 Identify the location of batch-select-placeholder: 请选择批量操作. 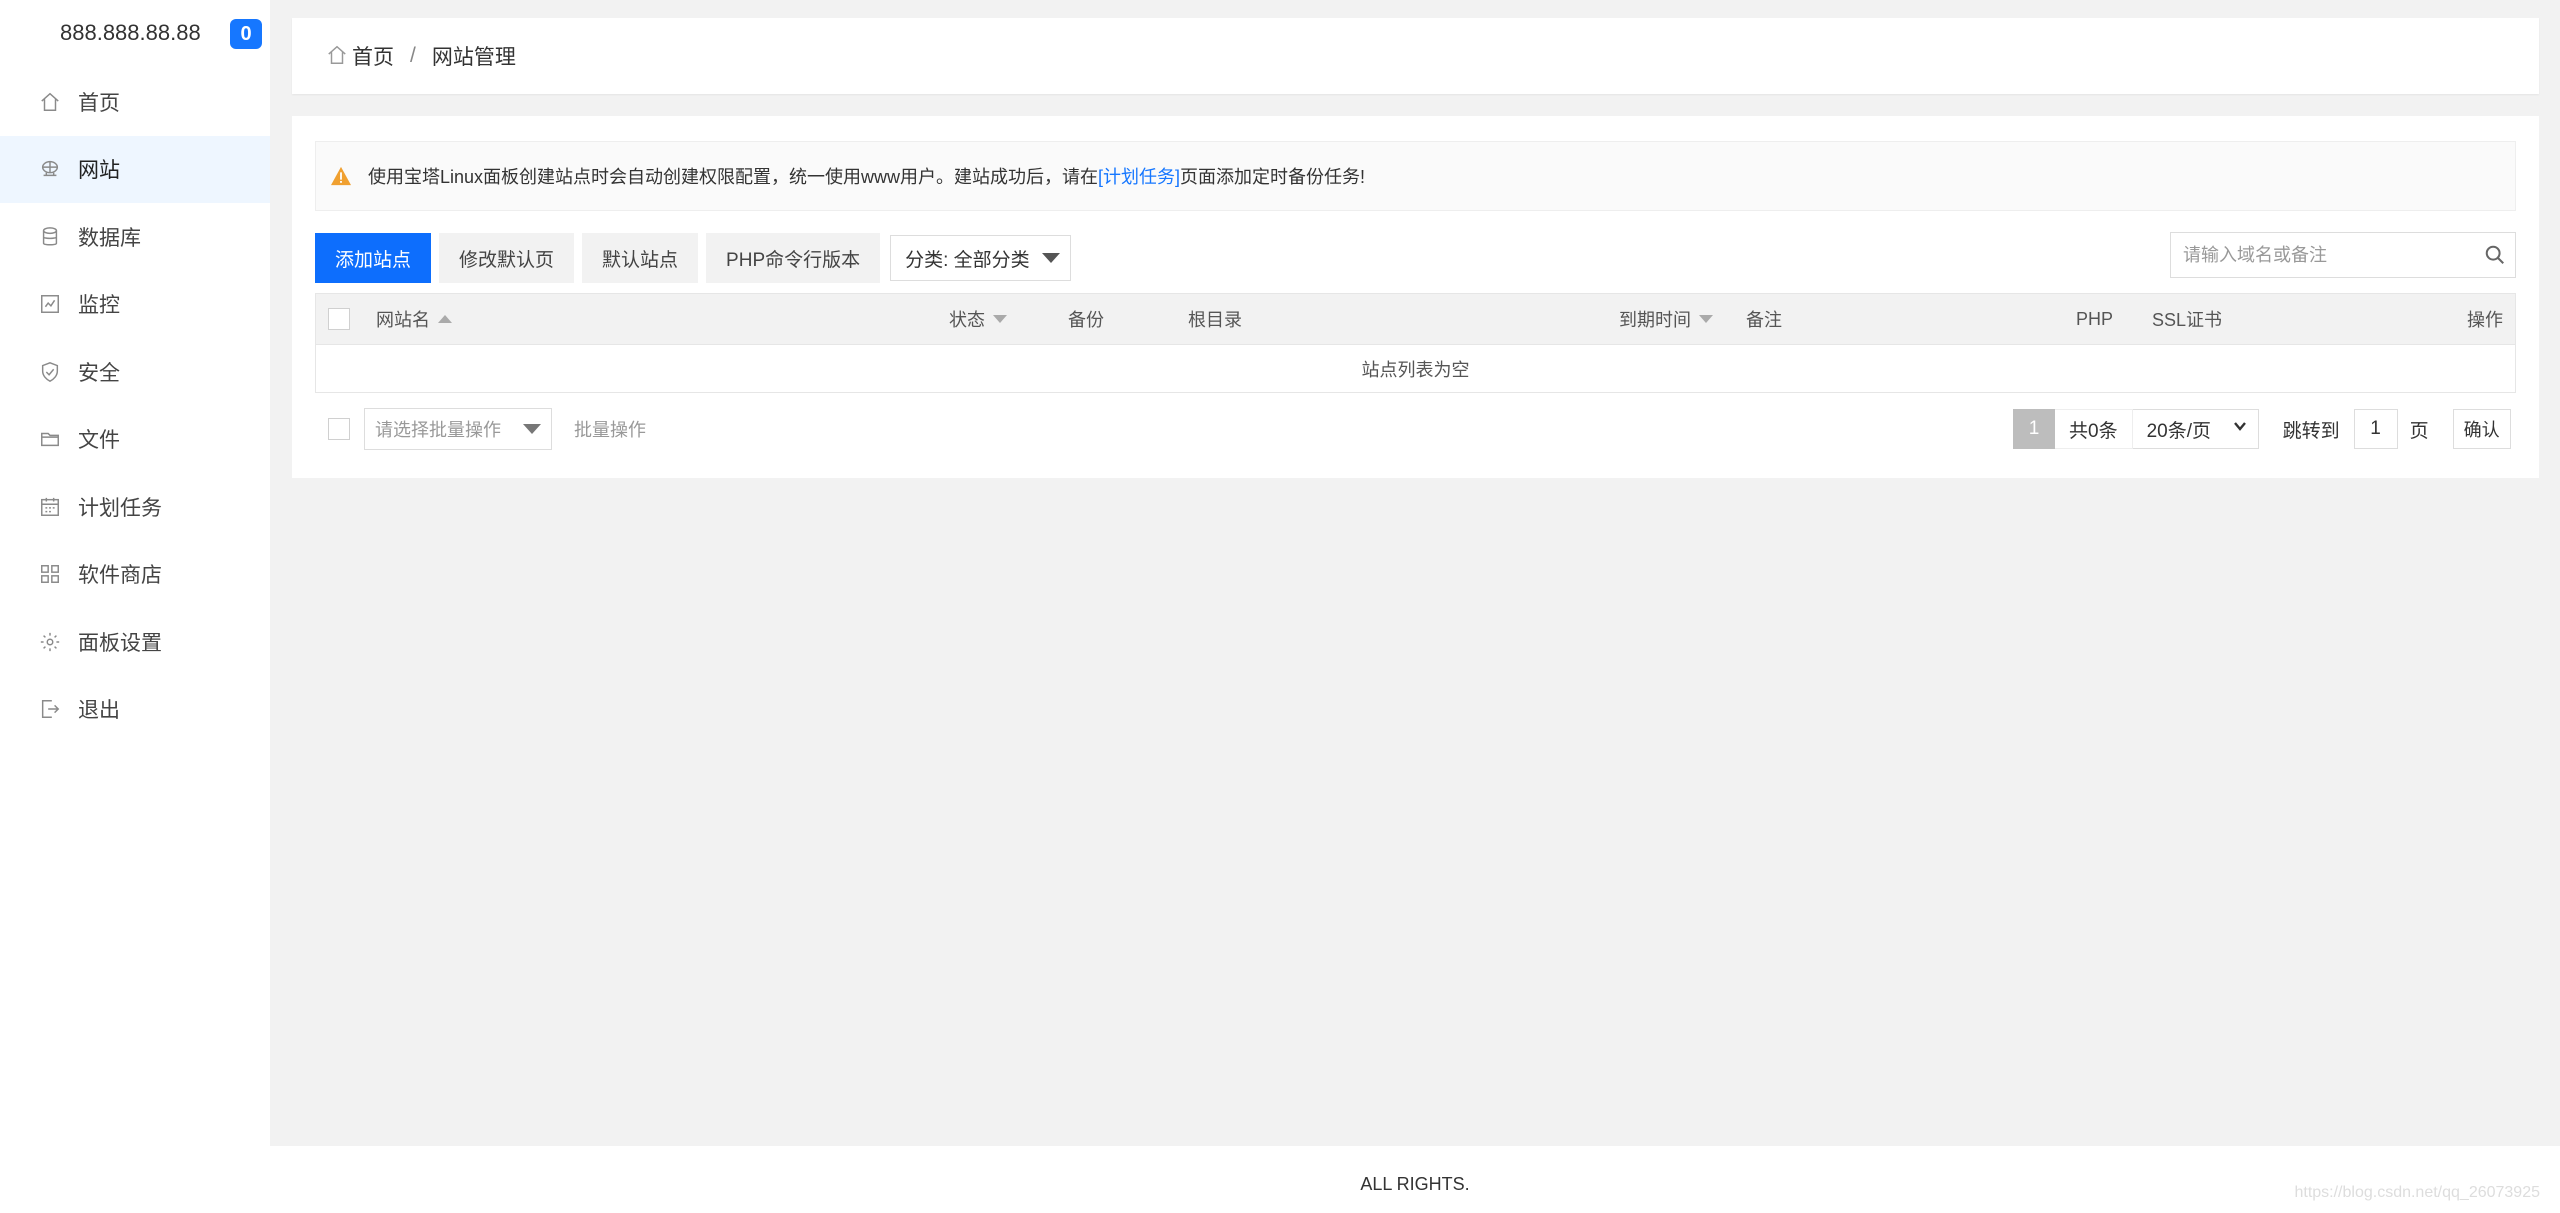
(438, 430).